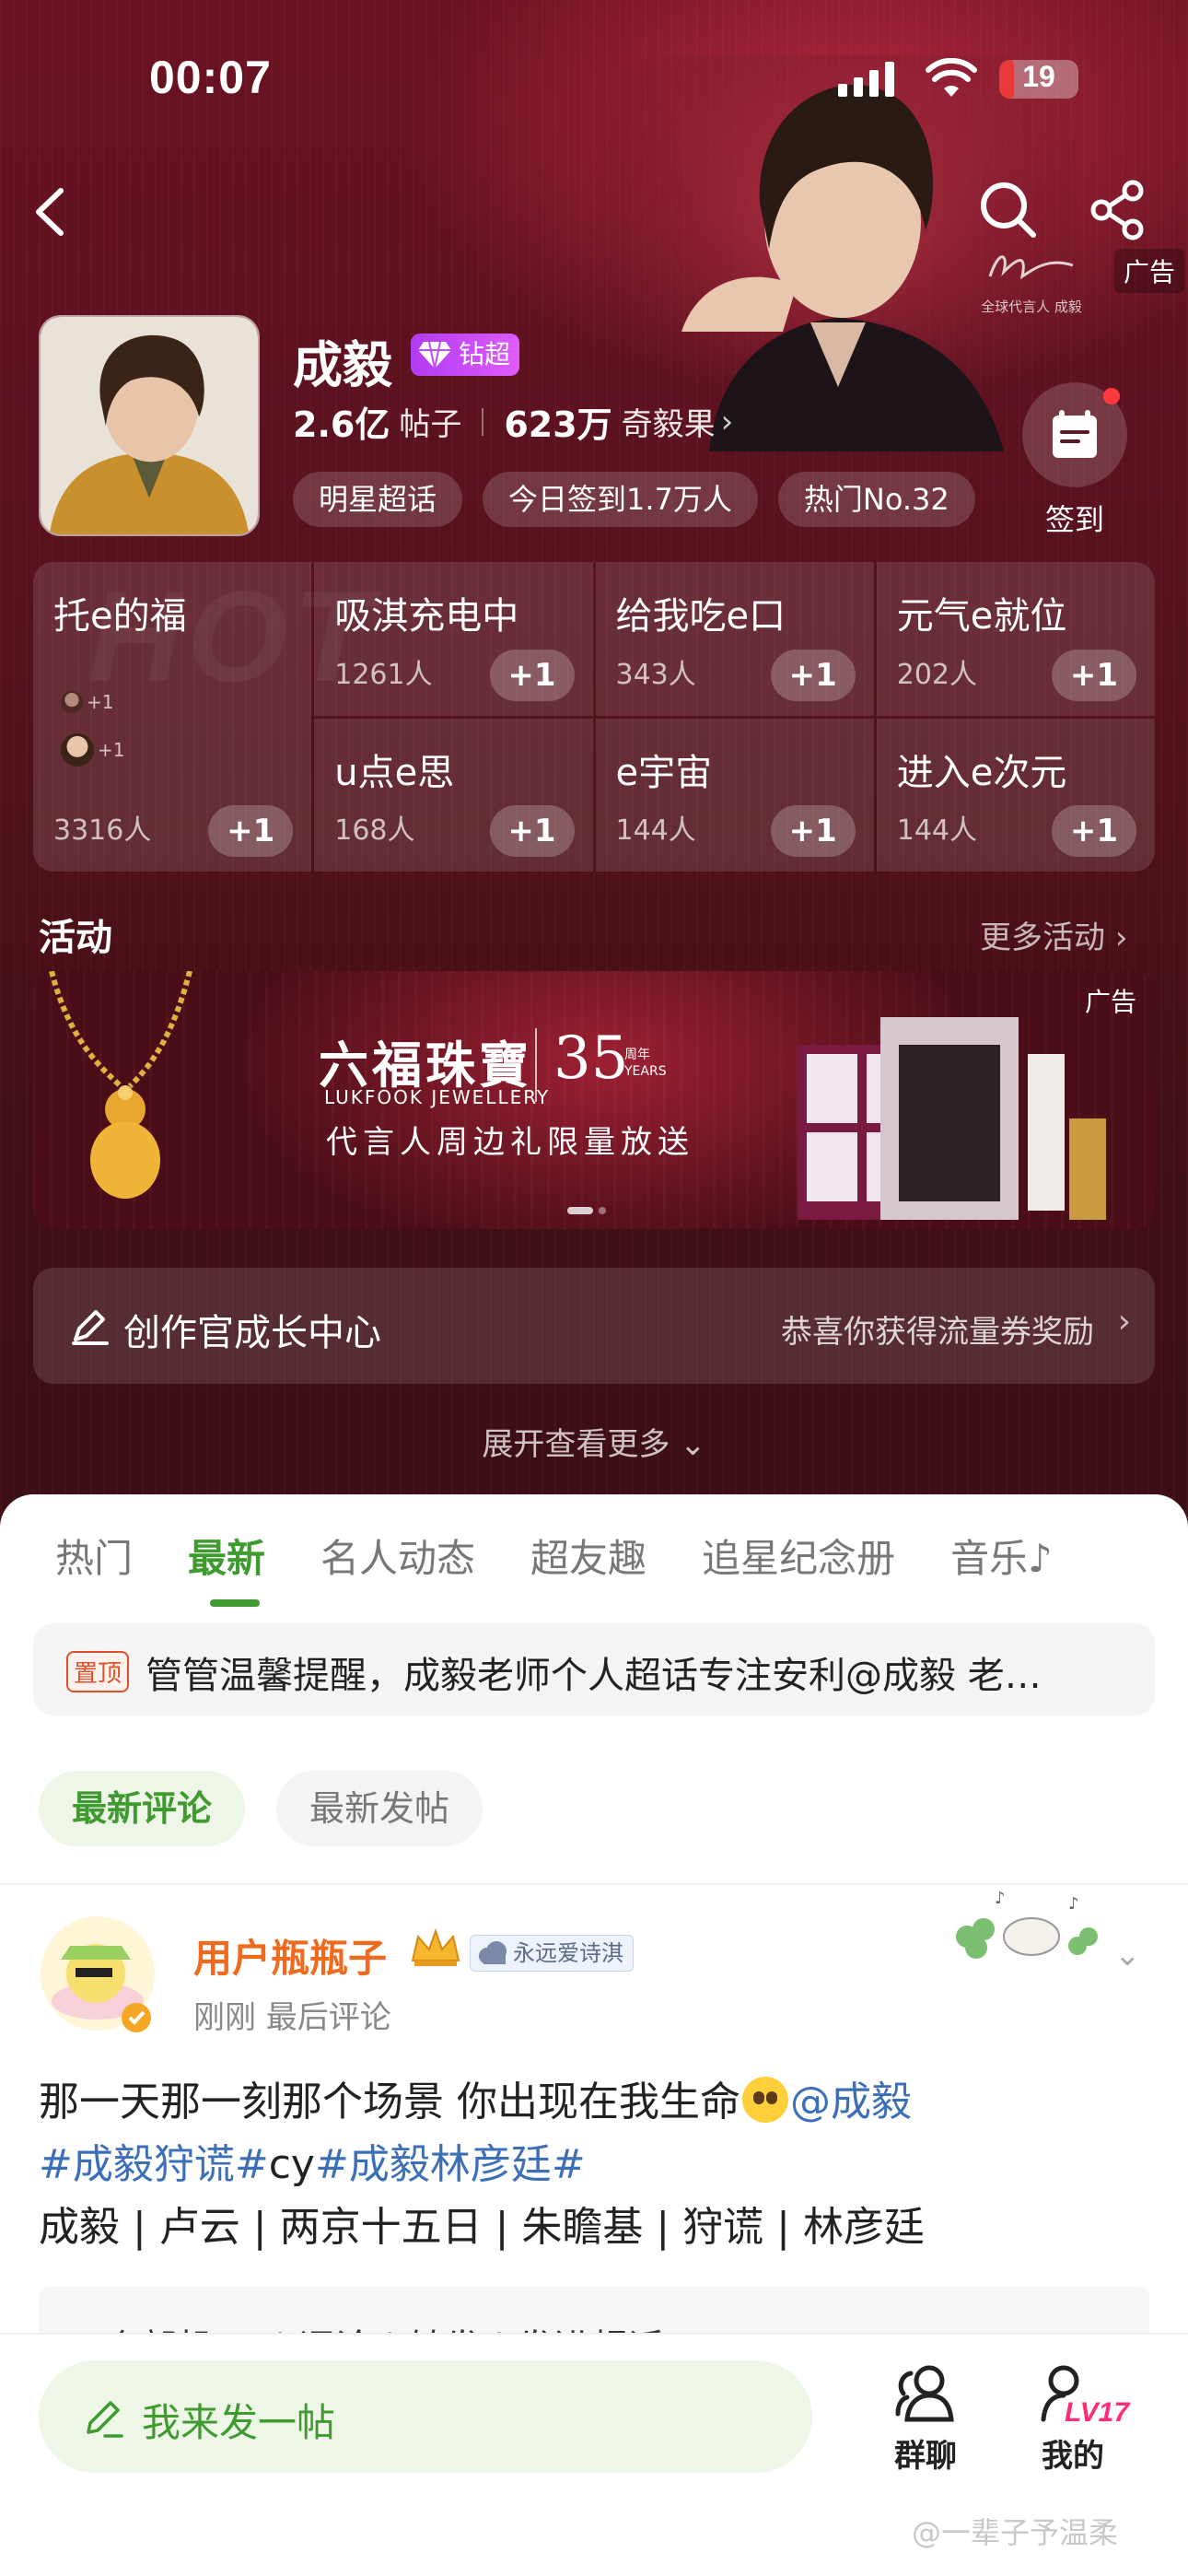 The height and width of the screenshot is (2576, 1188). What do you see at coordinates (1110, 1002) in the screenshot?
I see `banner-ad-label: 广告` at bounding box center [1110, 1002].